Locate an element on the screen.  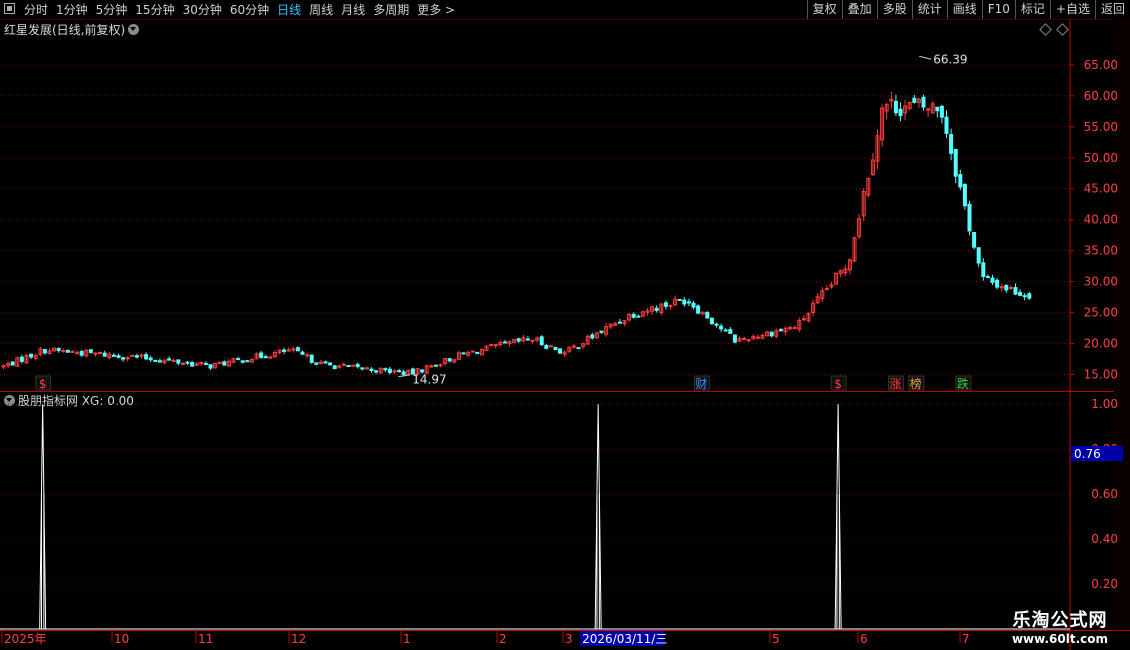
price-axis-label: 50.00 is located at coordinates (1101, 158).